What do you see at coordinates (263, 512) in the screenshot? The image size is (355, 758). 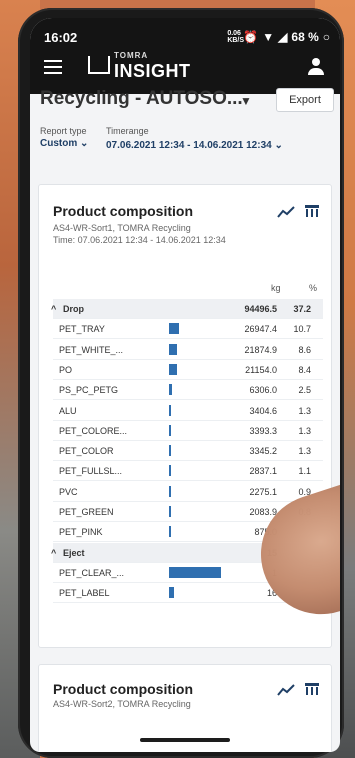 I see `row-kg: 2083.9` at bounding box center [263, 512].